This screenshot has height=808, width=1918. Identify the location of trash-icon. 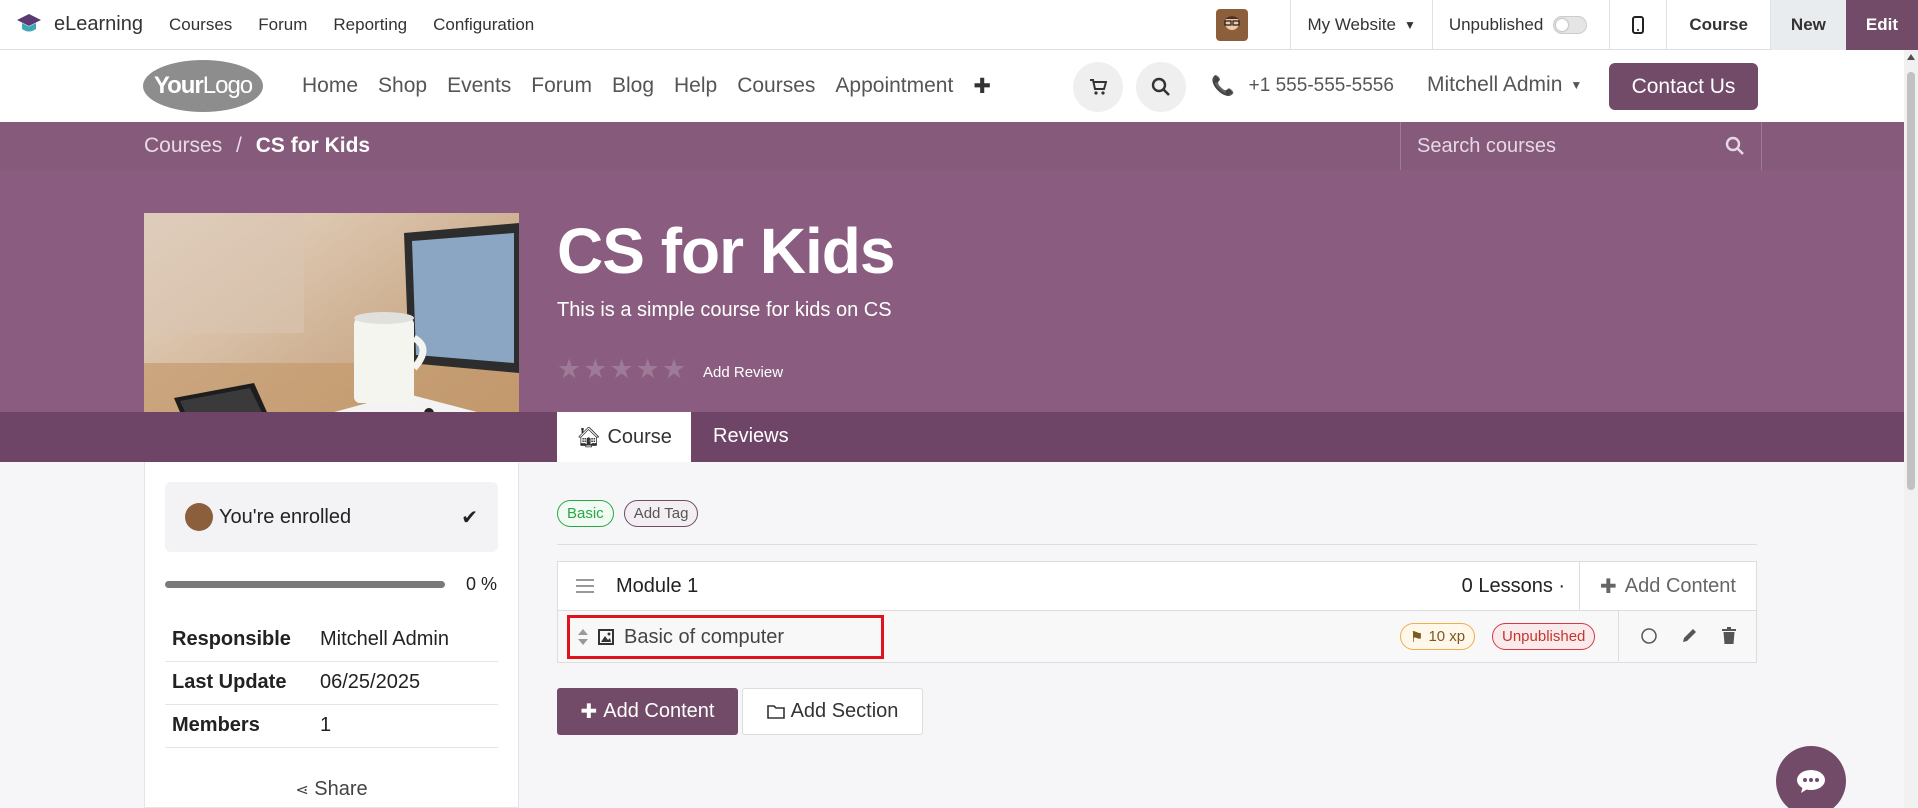
(1729, 636).